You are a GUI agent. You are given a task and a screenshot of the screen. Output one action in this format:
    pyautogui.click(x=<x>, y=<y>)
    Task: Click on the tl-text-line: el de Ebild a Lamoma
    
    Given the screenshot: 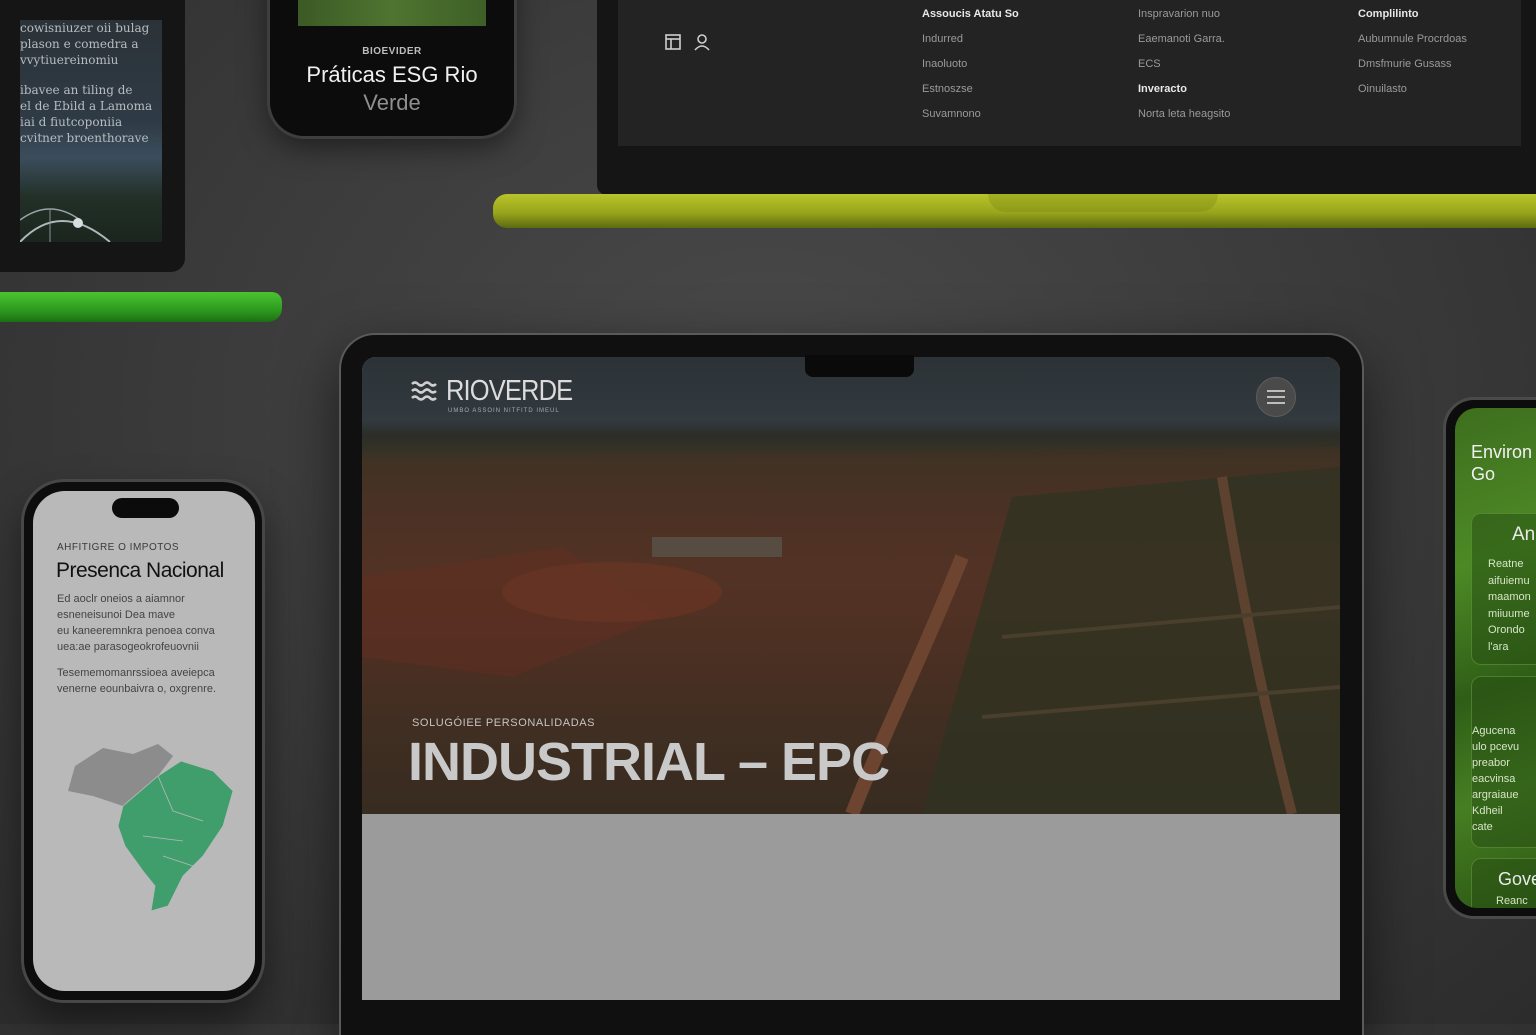 What is the action you would take?
    pyautogui.click(x=86, y=106)
    